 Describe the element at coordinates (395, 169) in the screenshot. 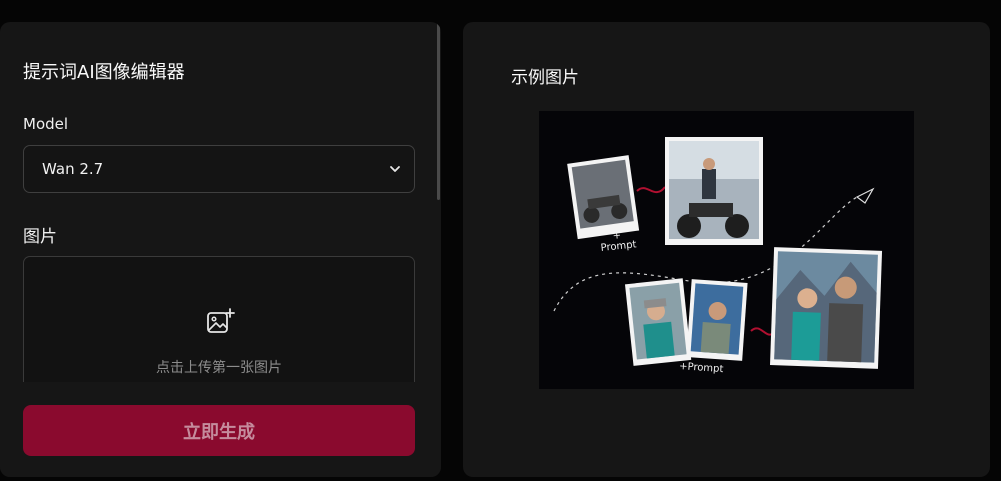

I see `chevron-down-icon` at that location.